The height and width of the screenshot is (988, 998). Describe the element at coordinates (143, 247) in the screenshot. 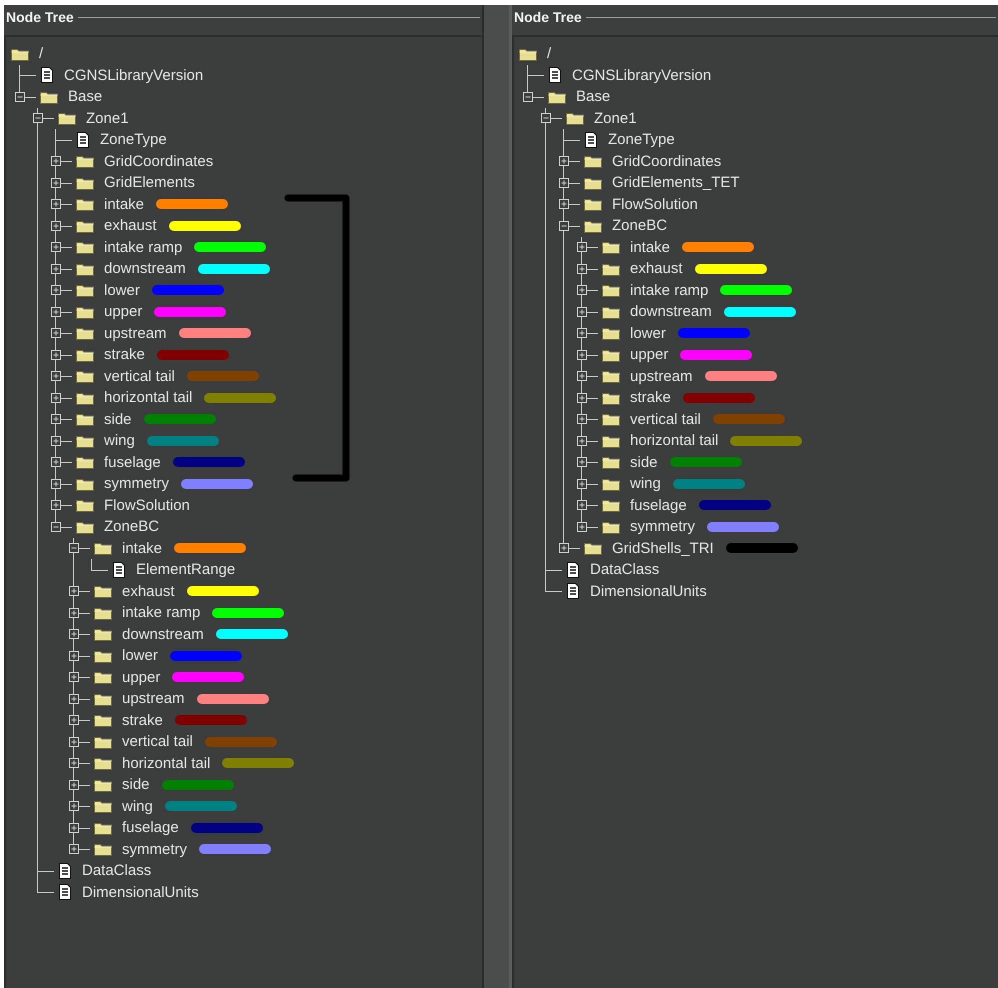

I see `node-label: intake ramp` at that location.